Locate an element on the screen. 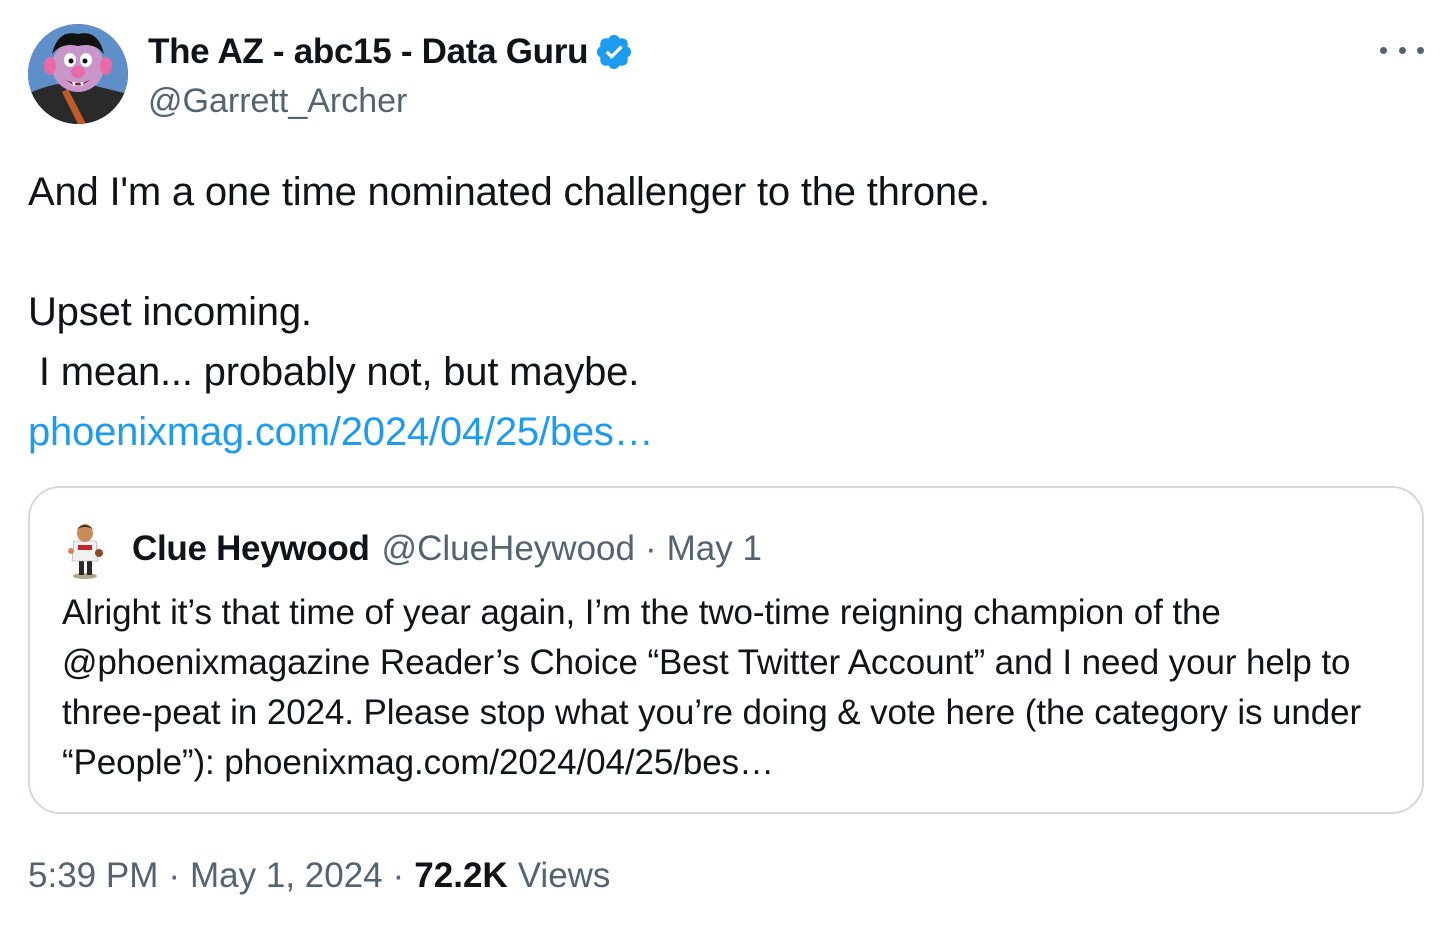 The image size is (1456, 937). views-label: Views is located at coordinates (564, 876).